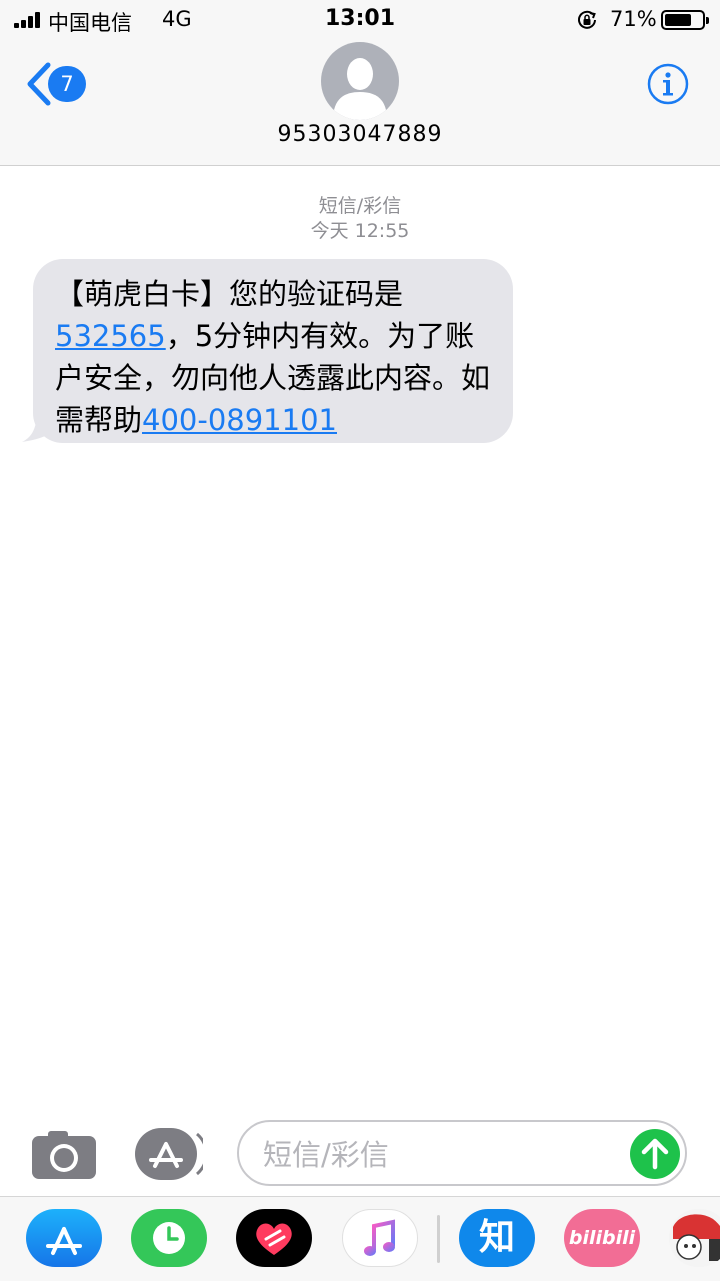 This screenshot has width=720, height=1281. I want to click on app-drawer: 知 bilibili, so click(360, 1238).